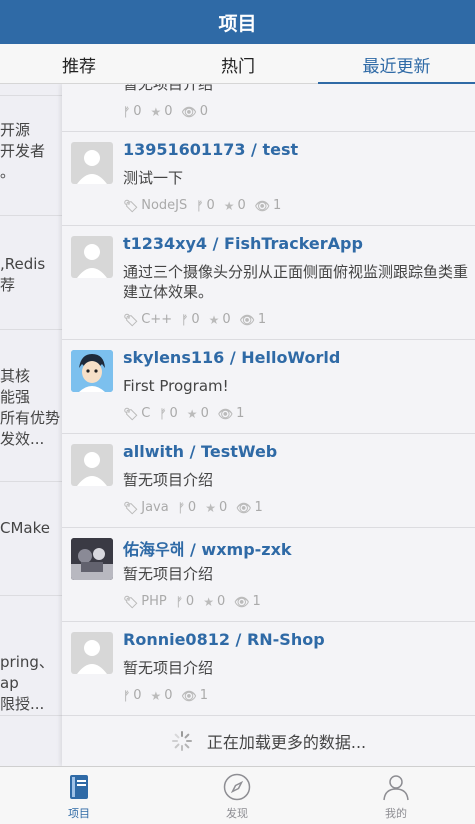  What do you see at coordinates (25, 528) in the screenshot?
I see `item-text: CMake` at bounding box center [25, 528].